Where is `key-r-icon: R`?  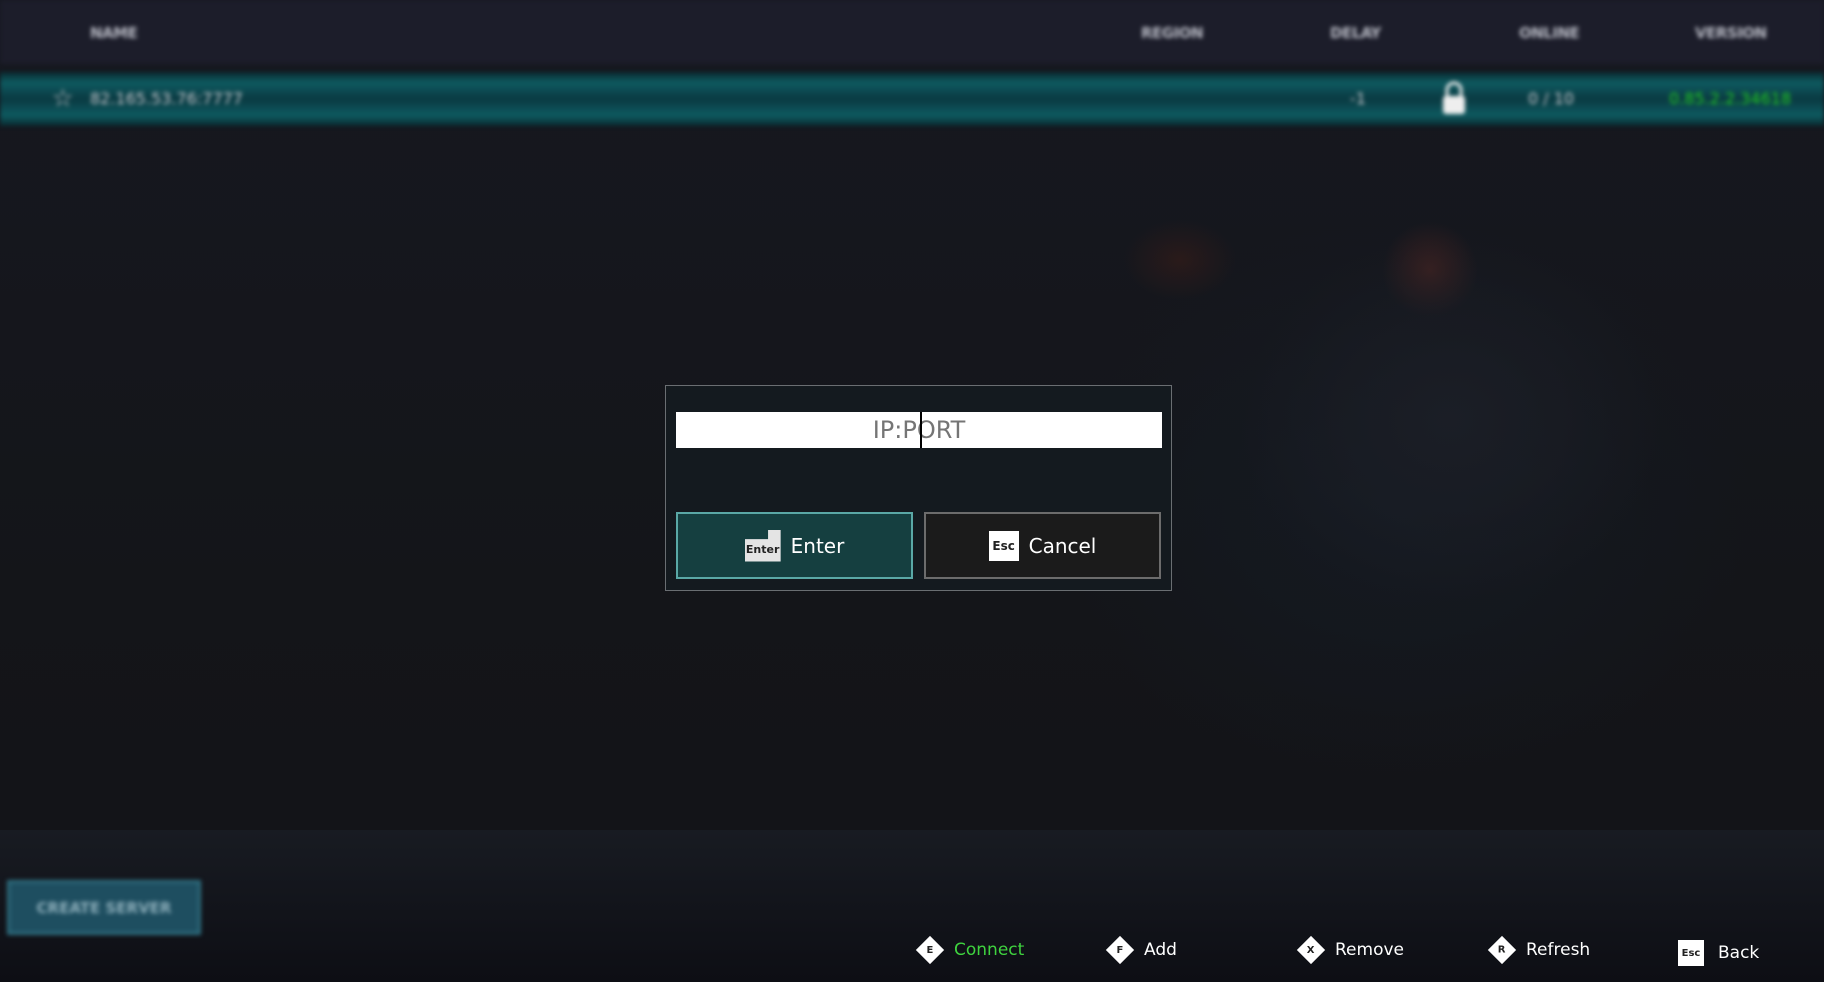
key-r-icon: R is located at coordinates (1502, 950).